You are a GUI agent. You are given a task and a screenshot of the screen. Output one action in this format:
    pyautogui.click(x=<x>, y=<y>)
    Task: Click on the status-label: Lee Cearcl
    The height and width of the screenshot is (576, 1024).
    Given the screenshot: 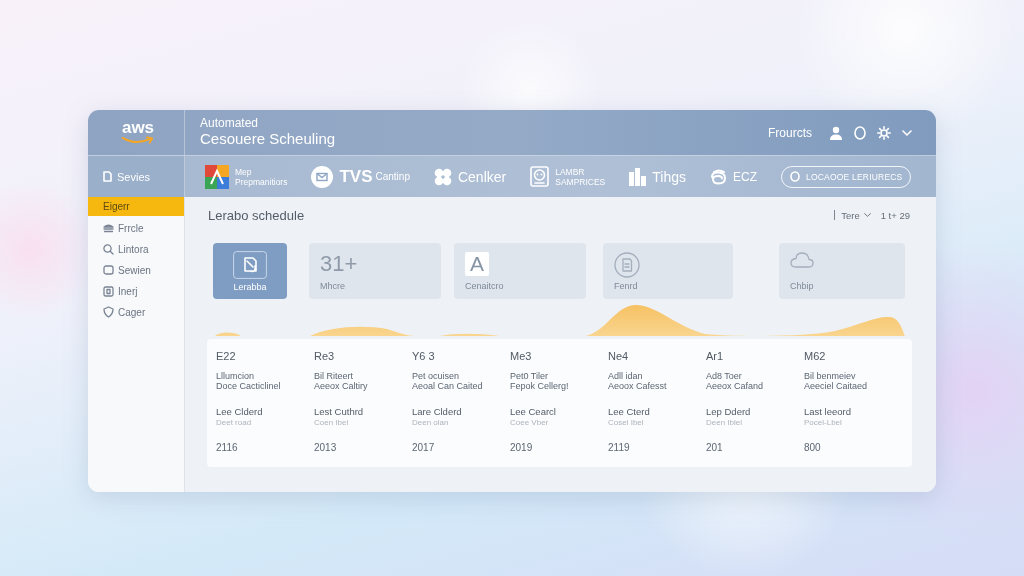 What is the action you would take?
    pyautogui.click(x=533, y=412)
    